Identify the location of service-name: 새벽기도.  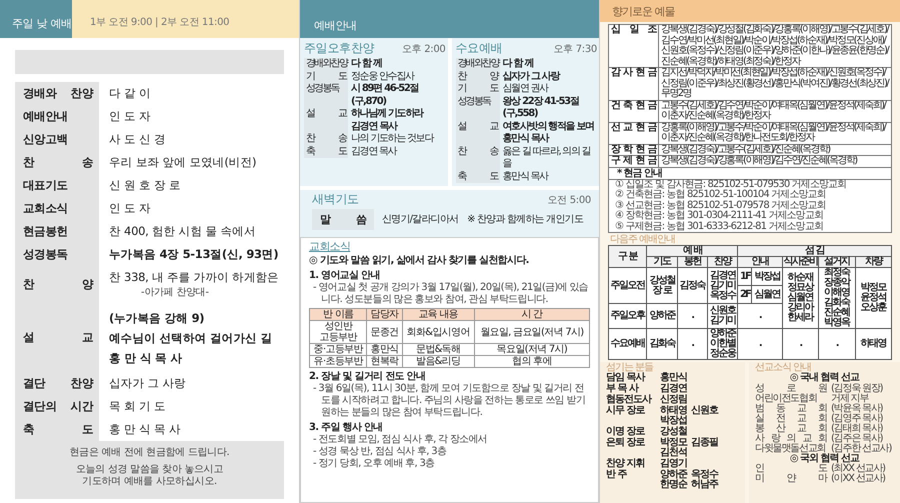
(335, 199).